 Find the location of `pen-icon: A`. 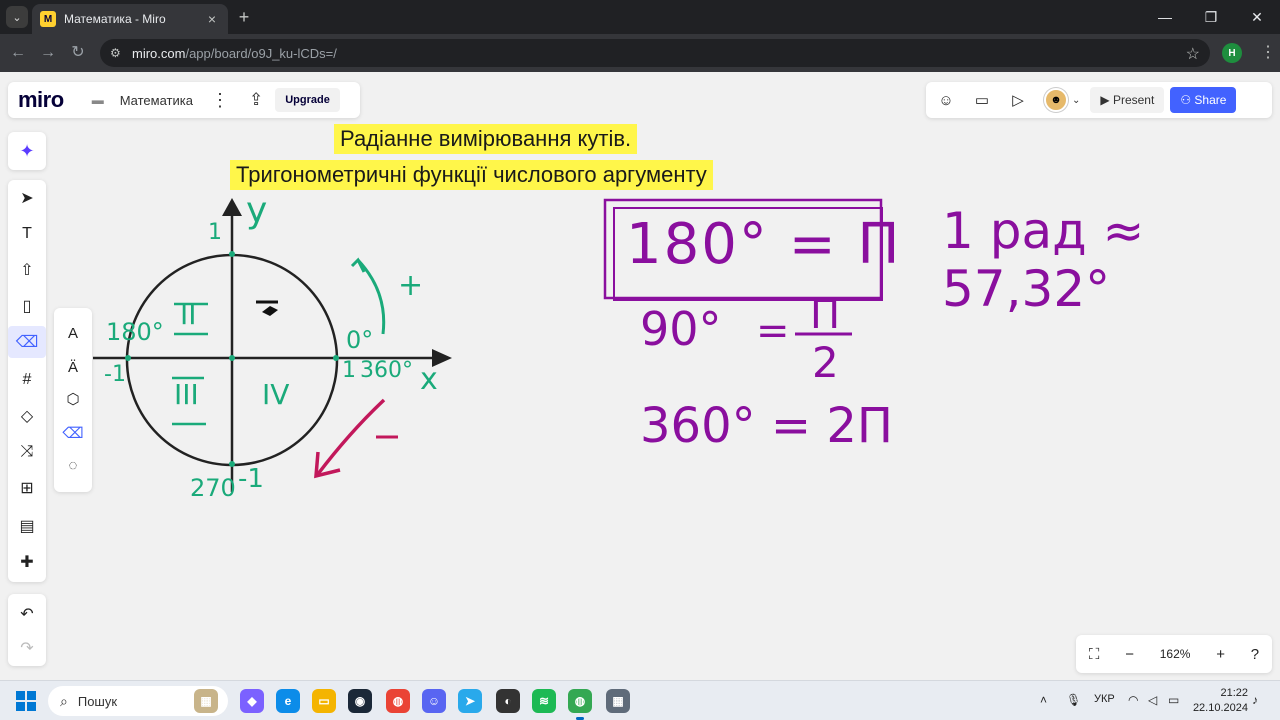

pen-icon: A is located at coordinates (73, 333).